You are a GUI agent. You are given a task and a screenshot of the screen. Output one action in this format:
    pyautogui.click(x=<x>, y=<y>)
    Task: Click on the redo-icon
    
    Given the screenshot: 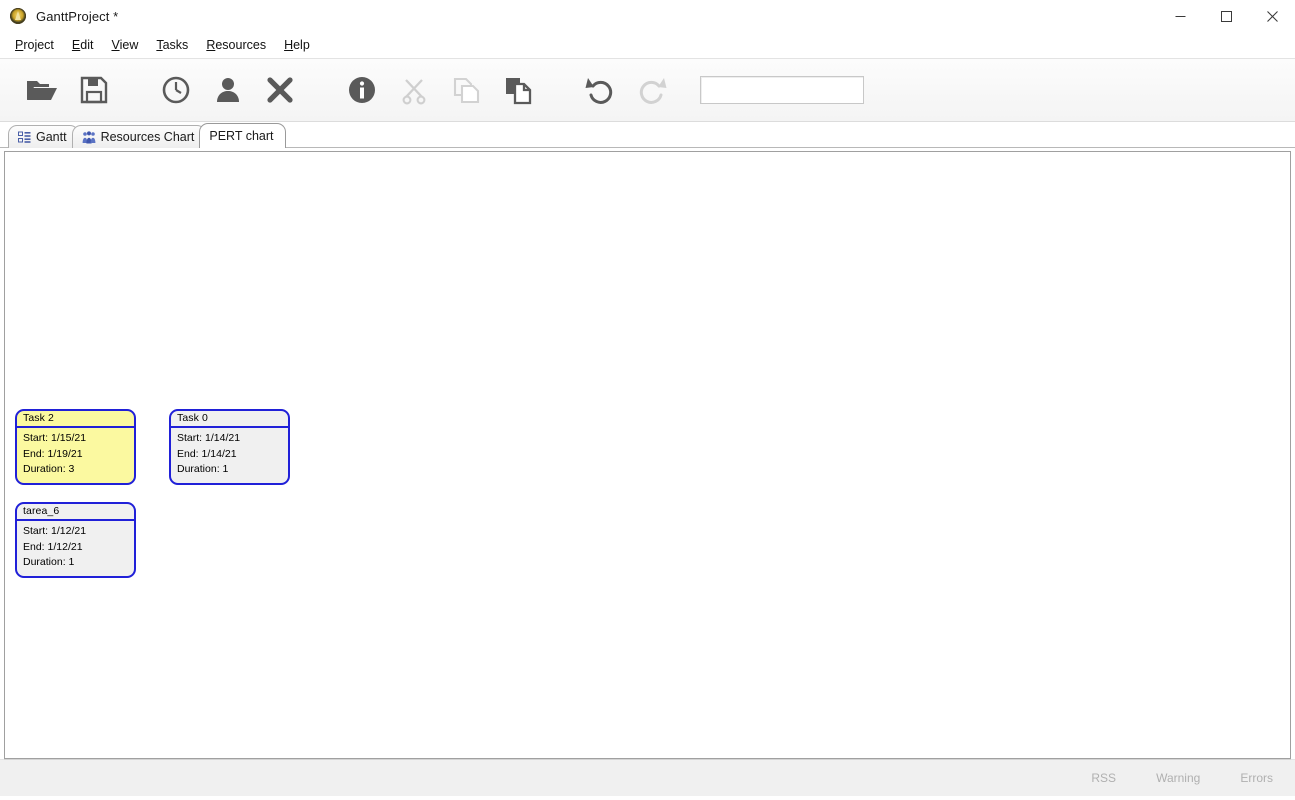 What is the action you would take?
    pyautogui.click(x=653, y=91)
    